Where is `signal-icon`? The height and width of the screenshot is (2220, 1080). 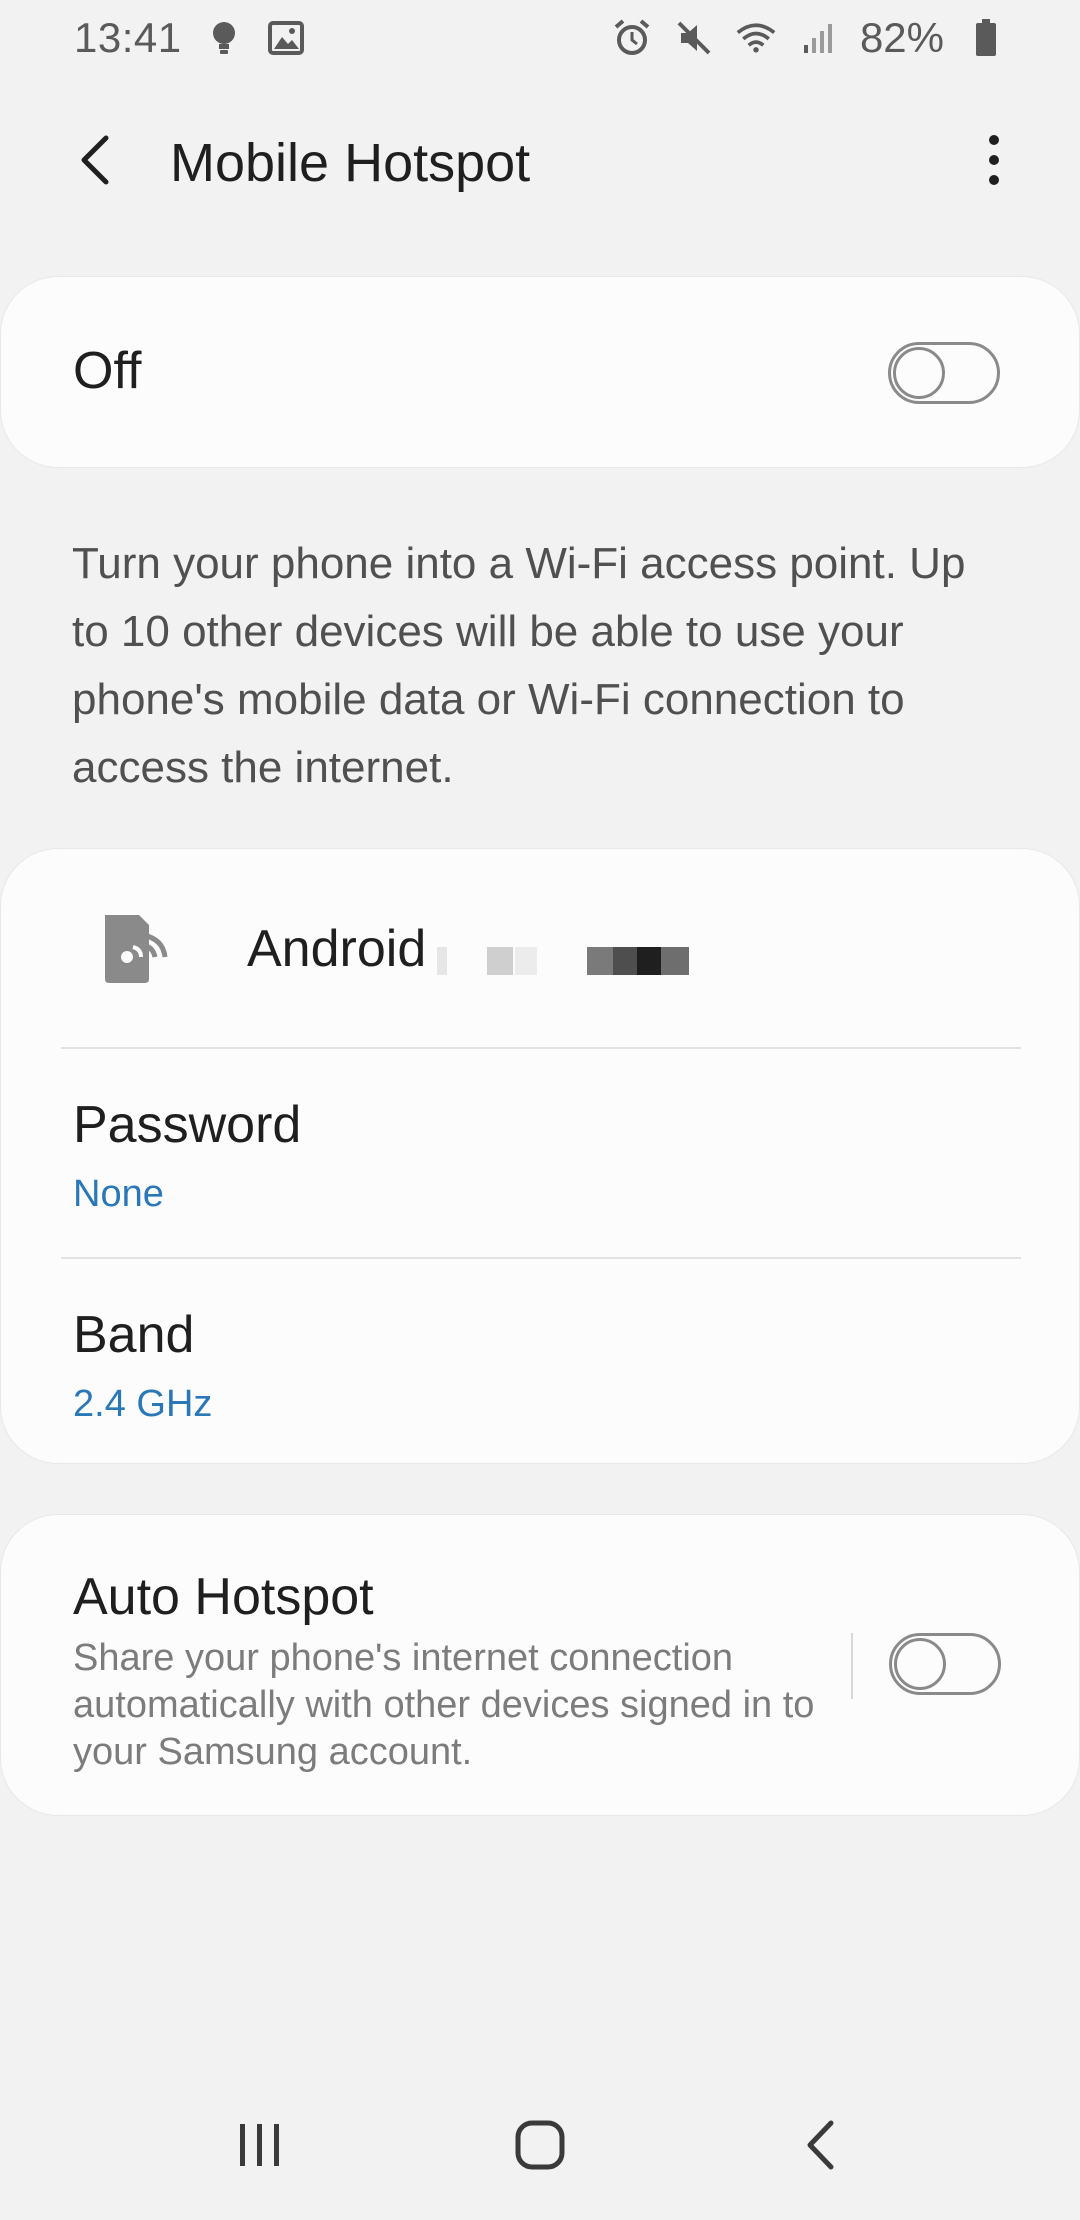 signal-icon is located at coordinates (818, 38).